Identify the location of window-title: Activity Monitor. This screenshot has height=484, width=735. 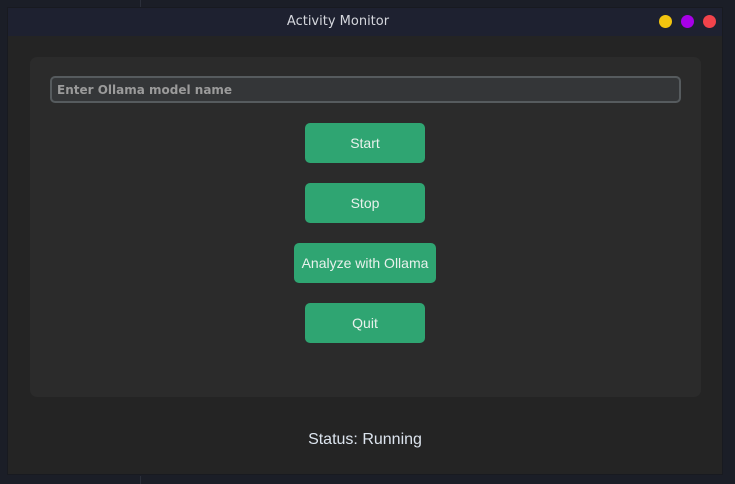
(338, 21).